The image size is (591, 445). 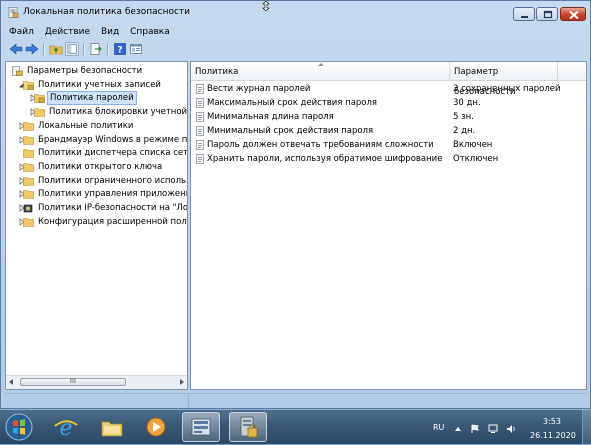 What do you see at coordinates (113, 208) in the screenshot?
I see `tree-item-label: Политики IP-безопасности на "Лока` at bounding box center [113, 208].